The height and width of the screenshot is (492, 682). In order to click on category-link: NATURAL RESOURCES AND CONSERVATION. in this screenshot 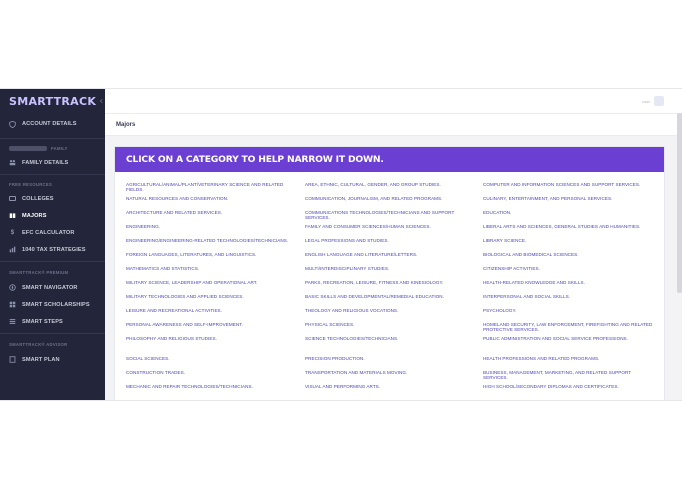, I will do `click(211, 203)`.